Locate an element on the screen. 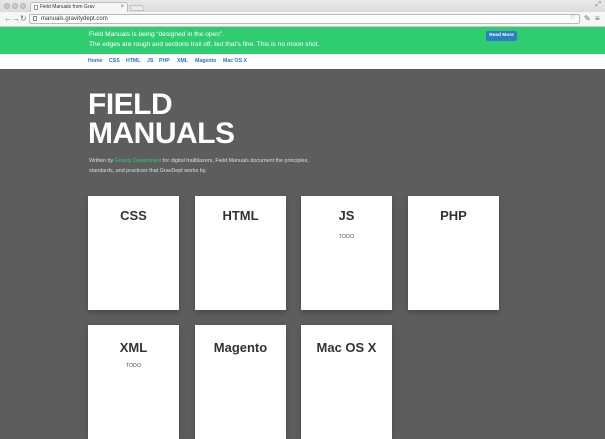 This screenshot has height=439, width=605. zoom-window-icon is located at coordinates (23, 6).